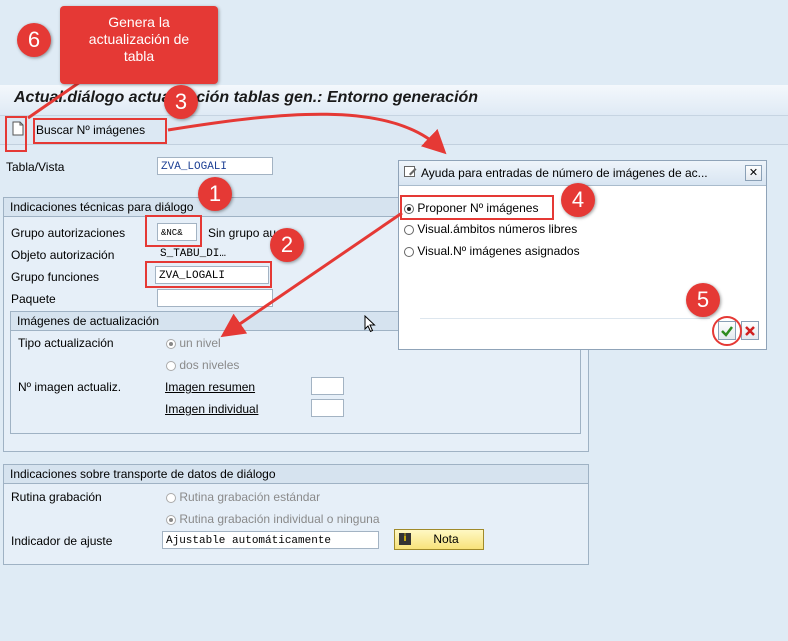 The image size is (788, 641). I want to click on marker-4: 4, so click(578, 200).